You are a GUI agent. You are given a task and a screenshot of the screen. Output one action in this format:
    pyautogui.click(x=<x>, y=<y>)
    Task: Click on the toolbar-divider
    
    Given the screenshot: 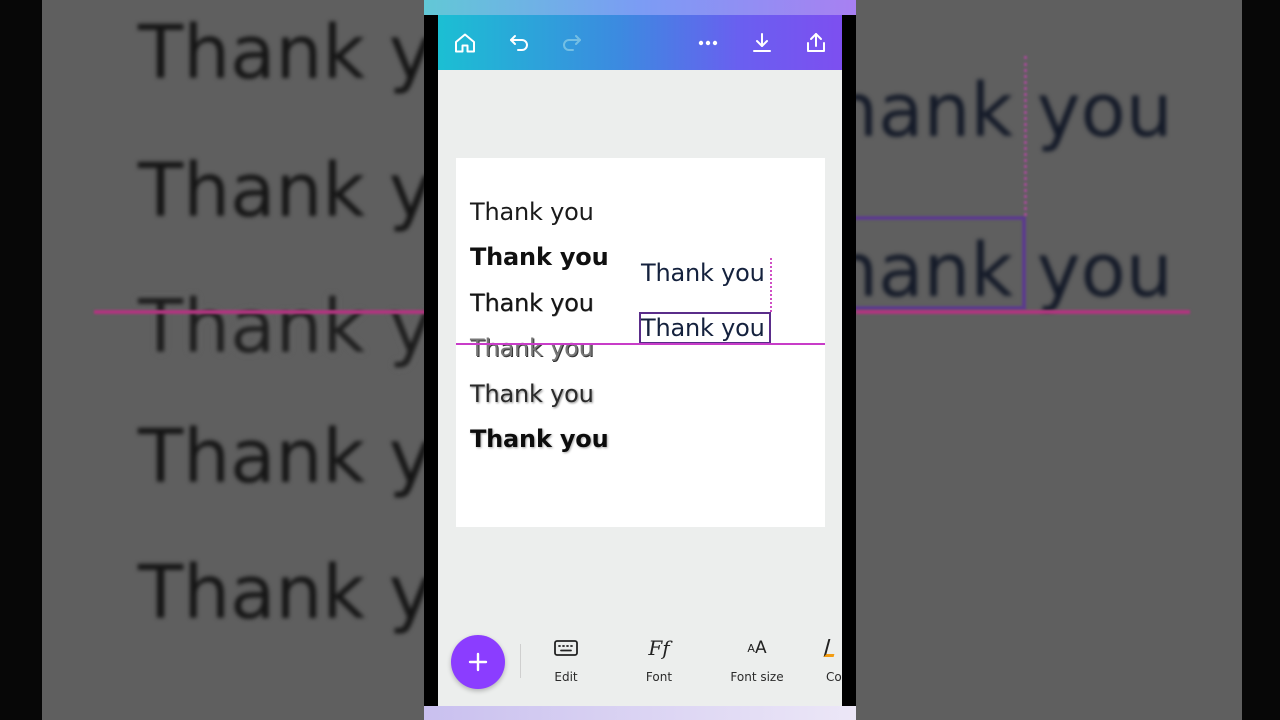 What is the action you would take?
    pyautogui.click(x=520, y=661)
    